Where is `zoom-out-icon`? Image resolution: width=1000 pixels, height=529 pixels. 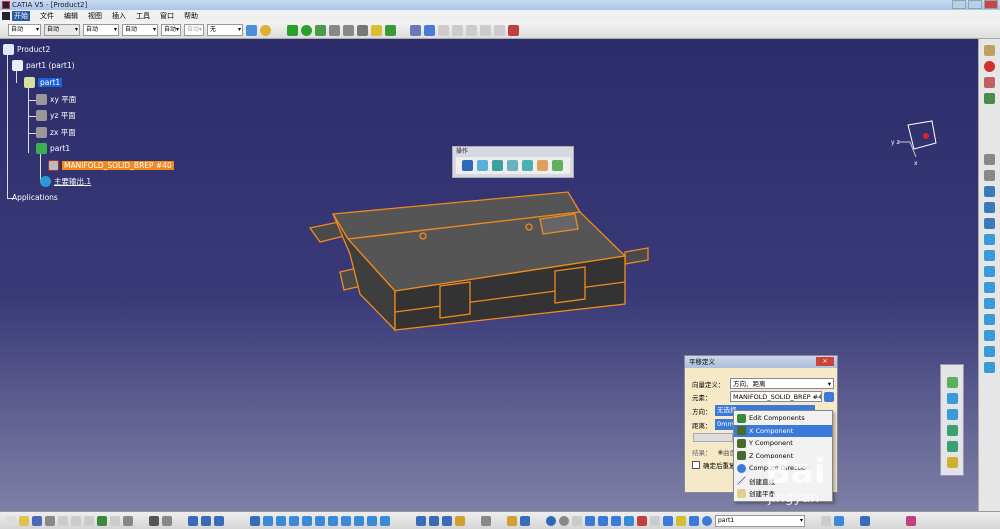 zoom-out-icon is located at coordinates (320, 520).